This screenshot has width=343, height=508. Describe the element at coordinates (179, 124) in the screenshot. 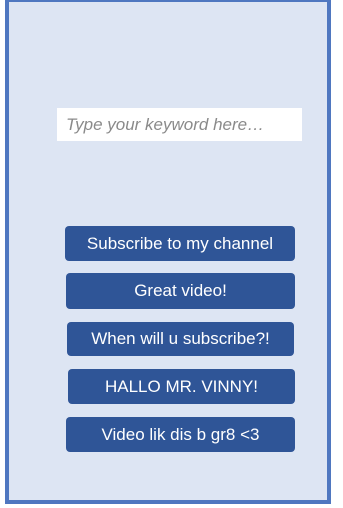

I see `keyword-search-input` at that location.